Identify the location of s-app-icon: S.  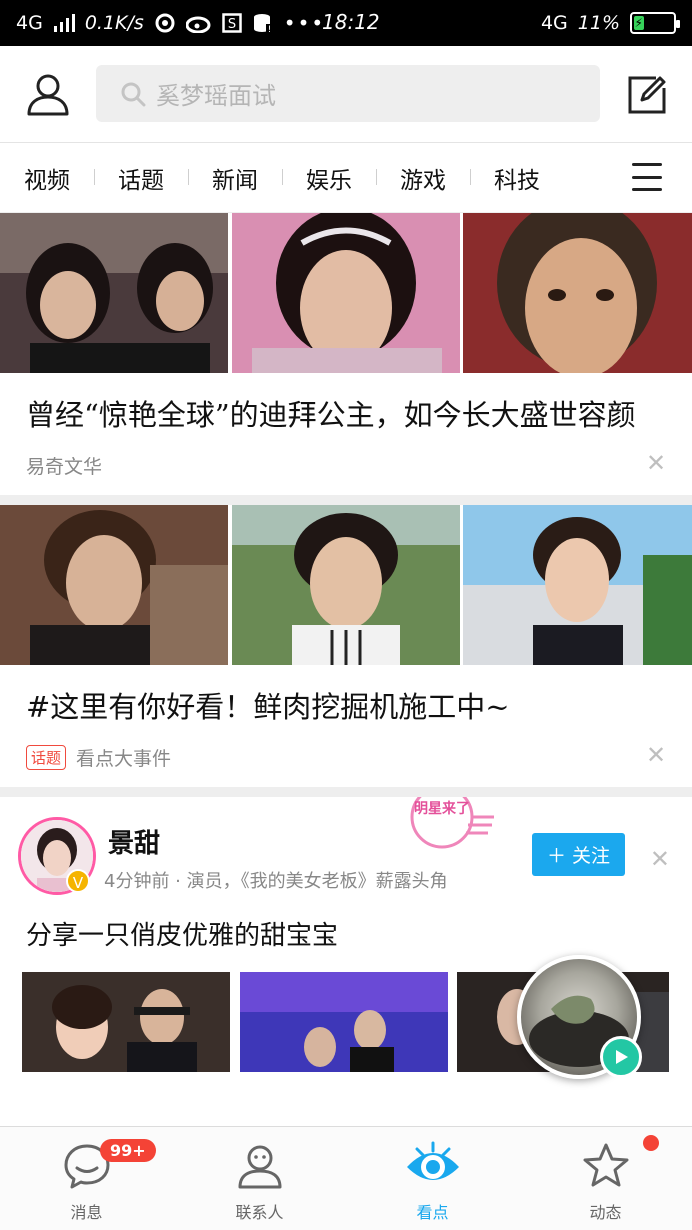
(232, 23).